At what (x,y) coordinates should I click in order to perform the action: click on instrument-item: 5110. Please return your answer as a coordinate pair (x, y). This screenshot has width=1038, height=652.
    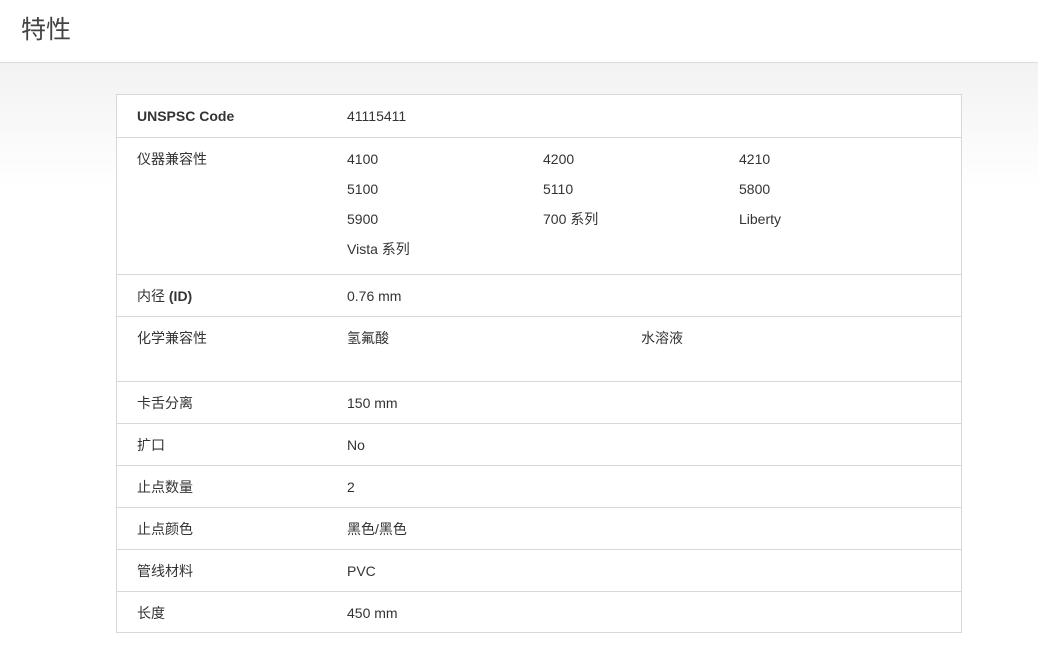
    Looking at the image, I should click on (558, 189).